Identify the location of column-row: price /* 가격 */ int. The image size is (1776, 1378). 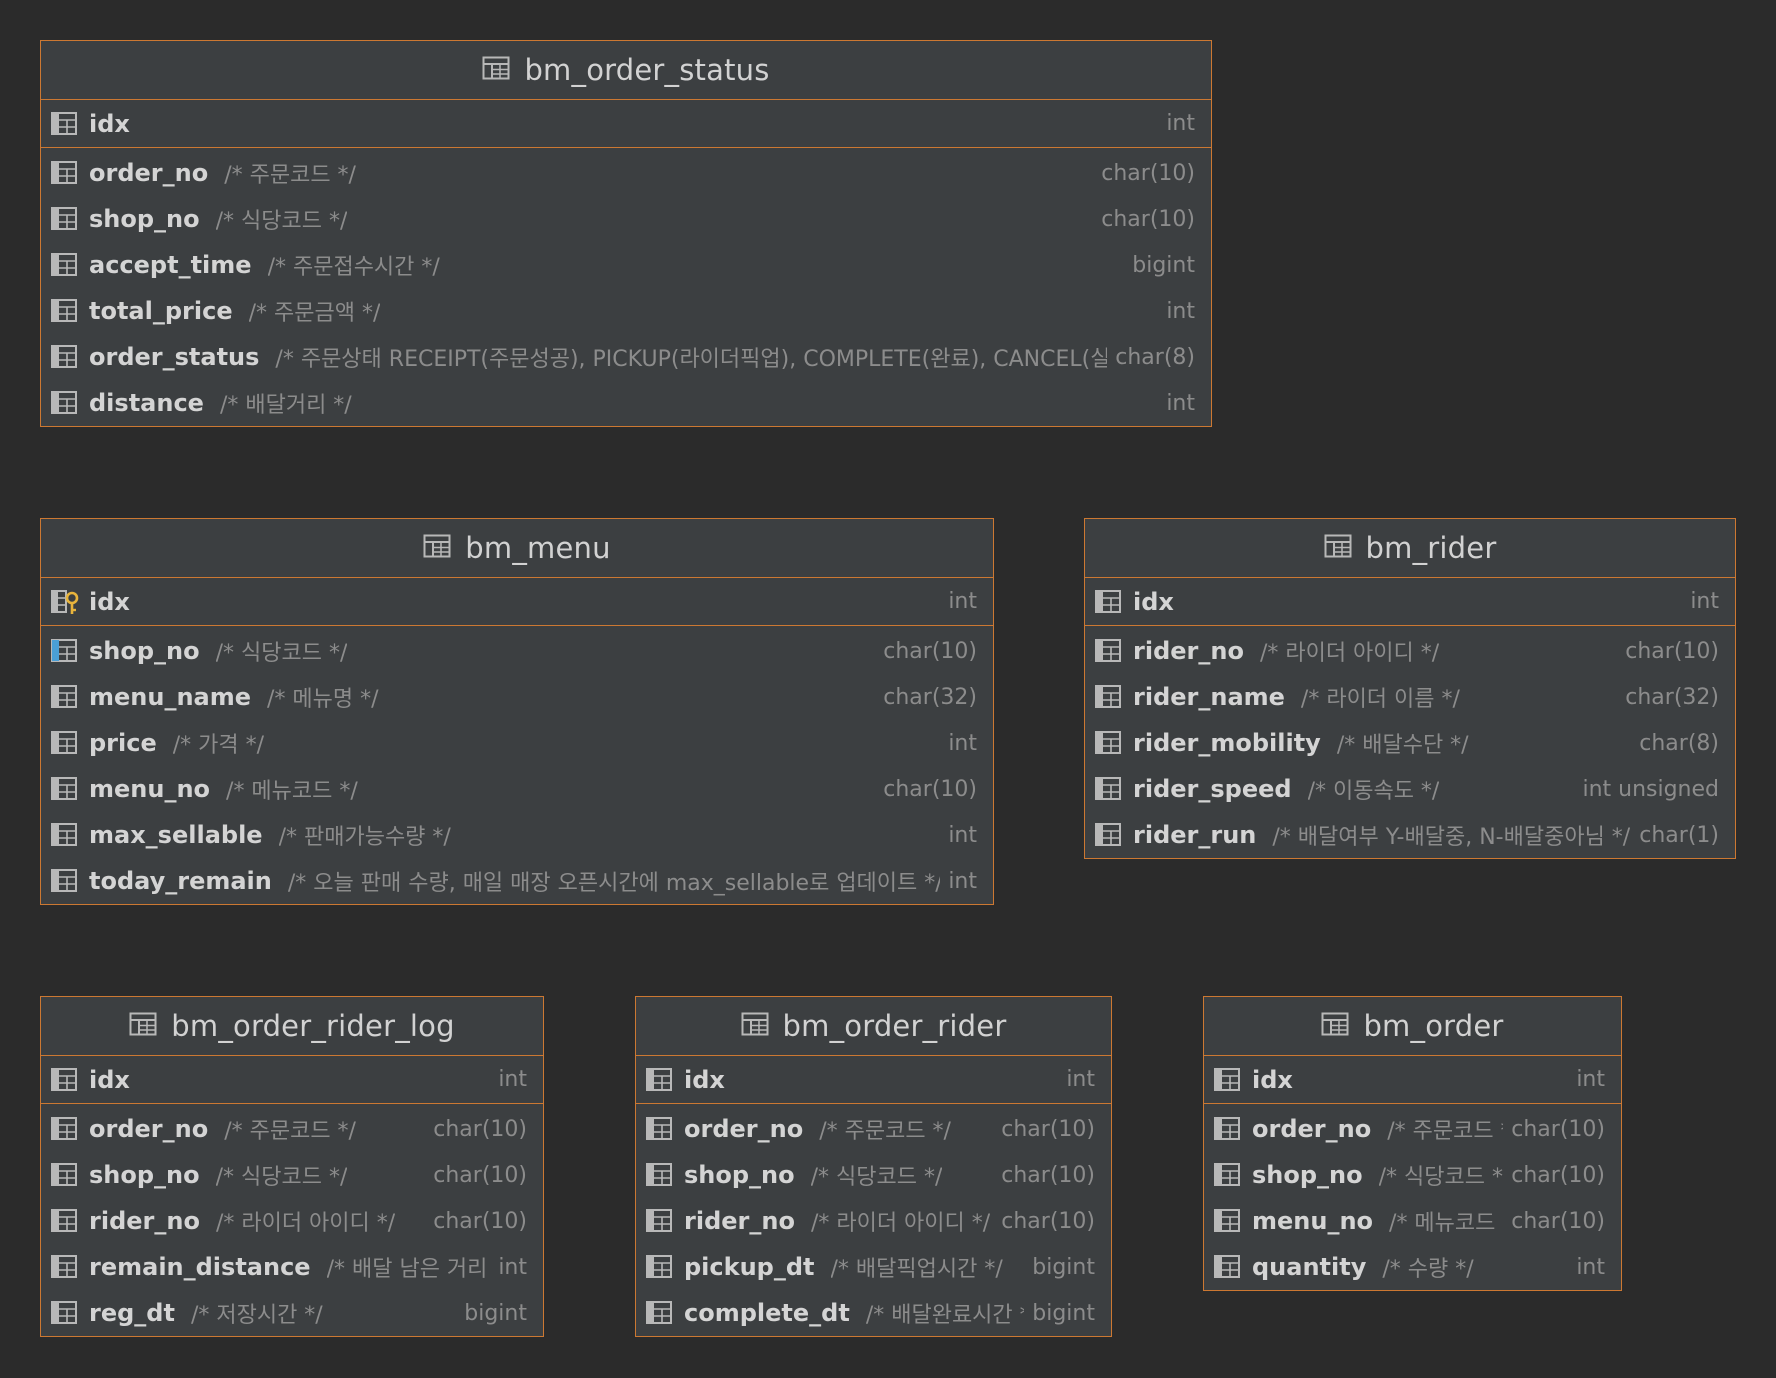
(517, 743).